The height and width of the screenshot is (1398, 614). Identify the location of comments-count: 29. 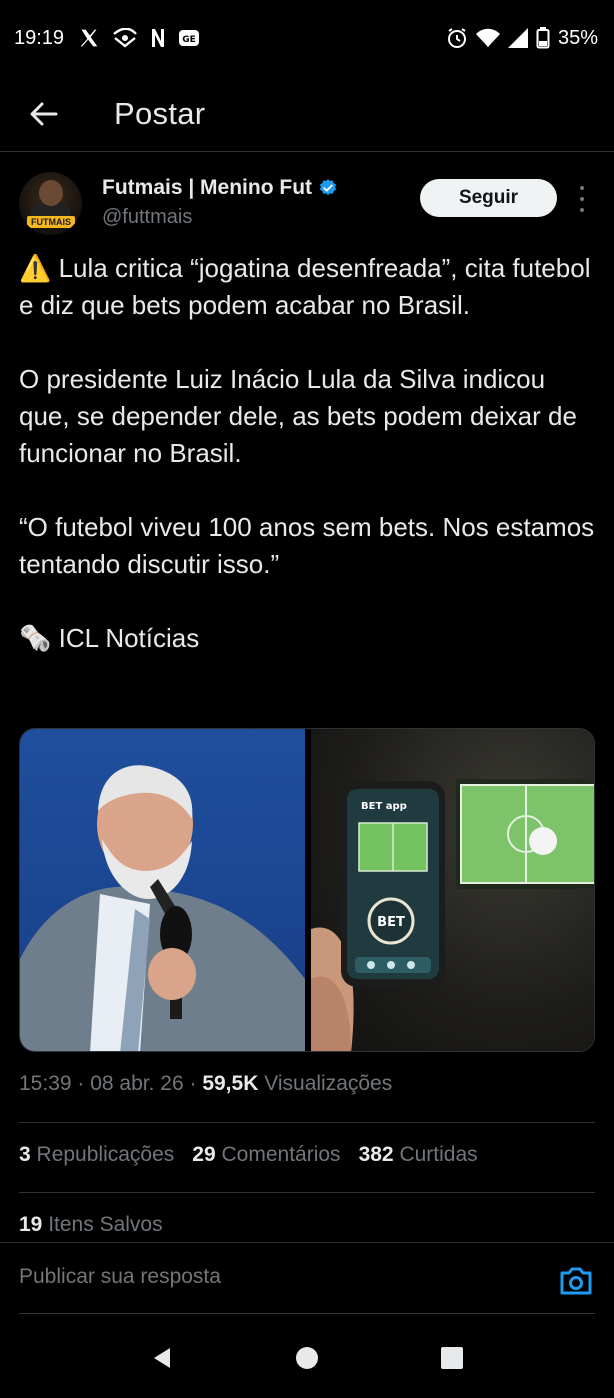
(204, 1154).